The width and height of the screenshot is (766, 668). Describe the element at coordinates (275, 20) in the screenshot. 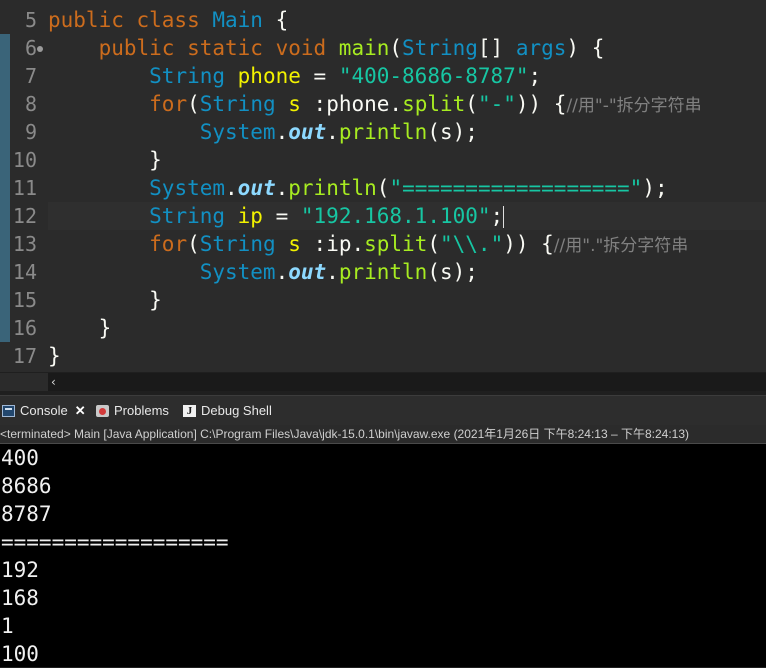

I see `code-token: {` at that location.